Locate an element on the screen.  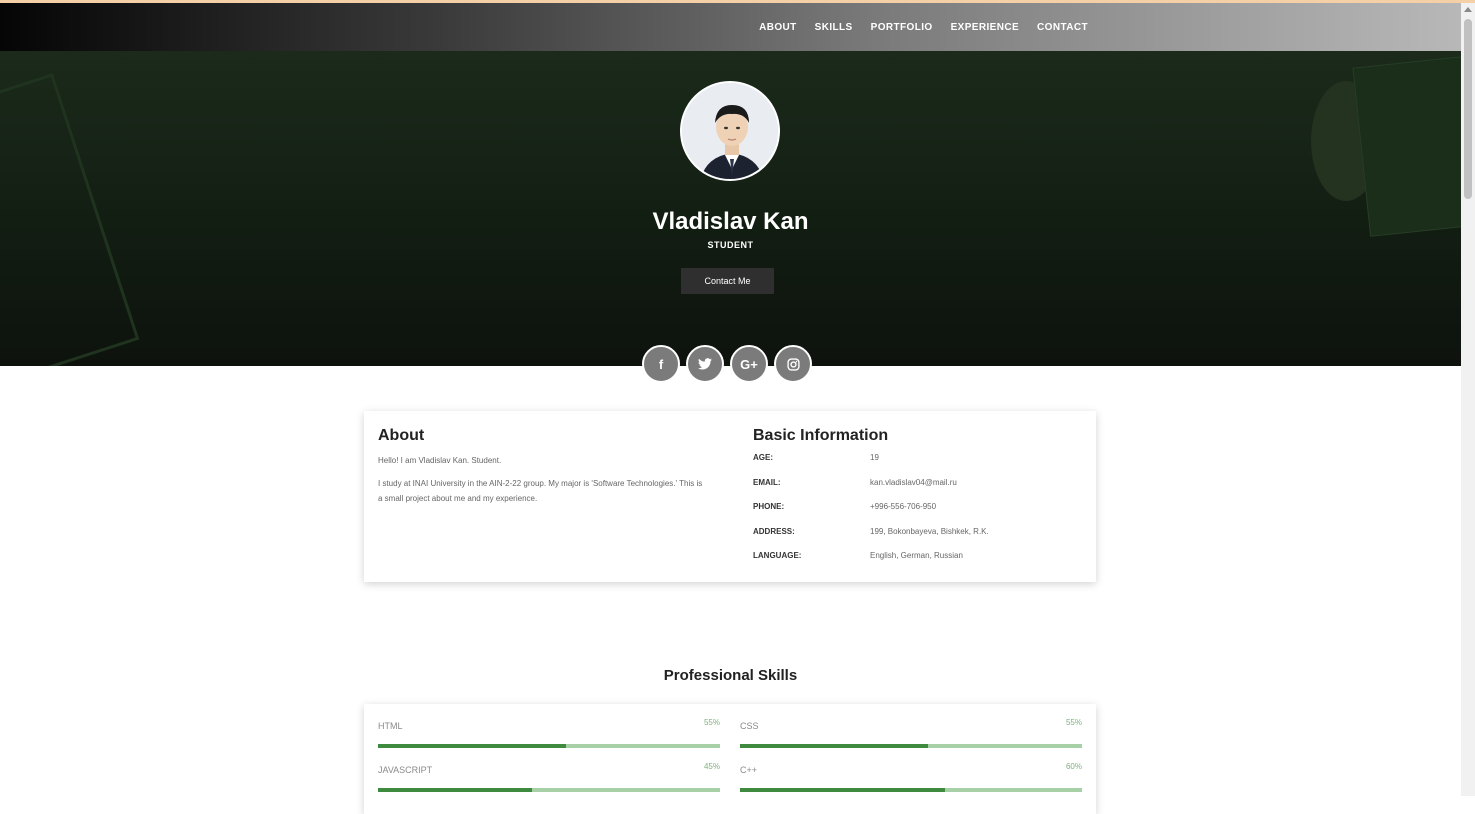
scrollbar-thumb is located at coordinates (1468, 109).